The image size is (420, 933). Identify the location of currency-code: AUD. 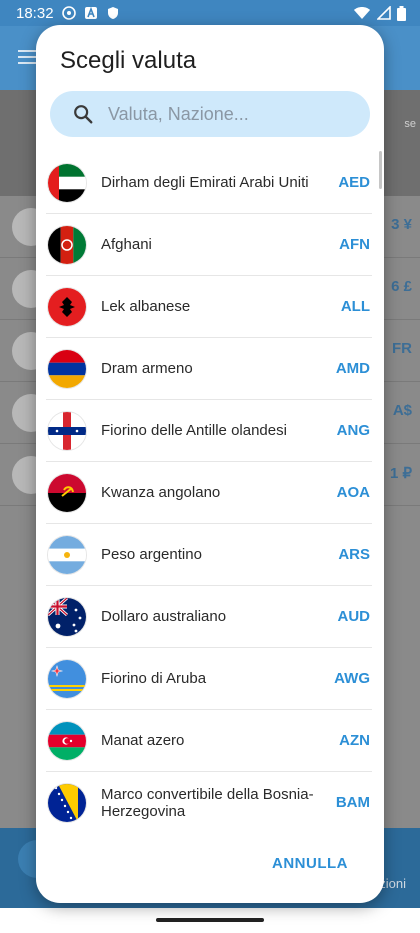
(354, 616).